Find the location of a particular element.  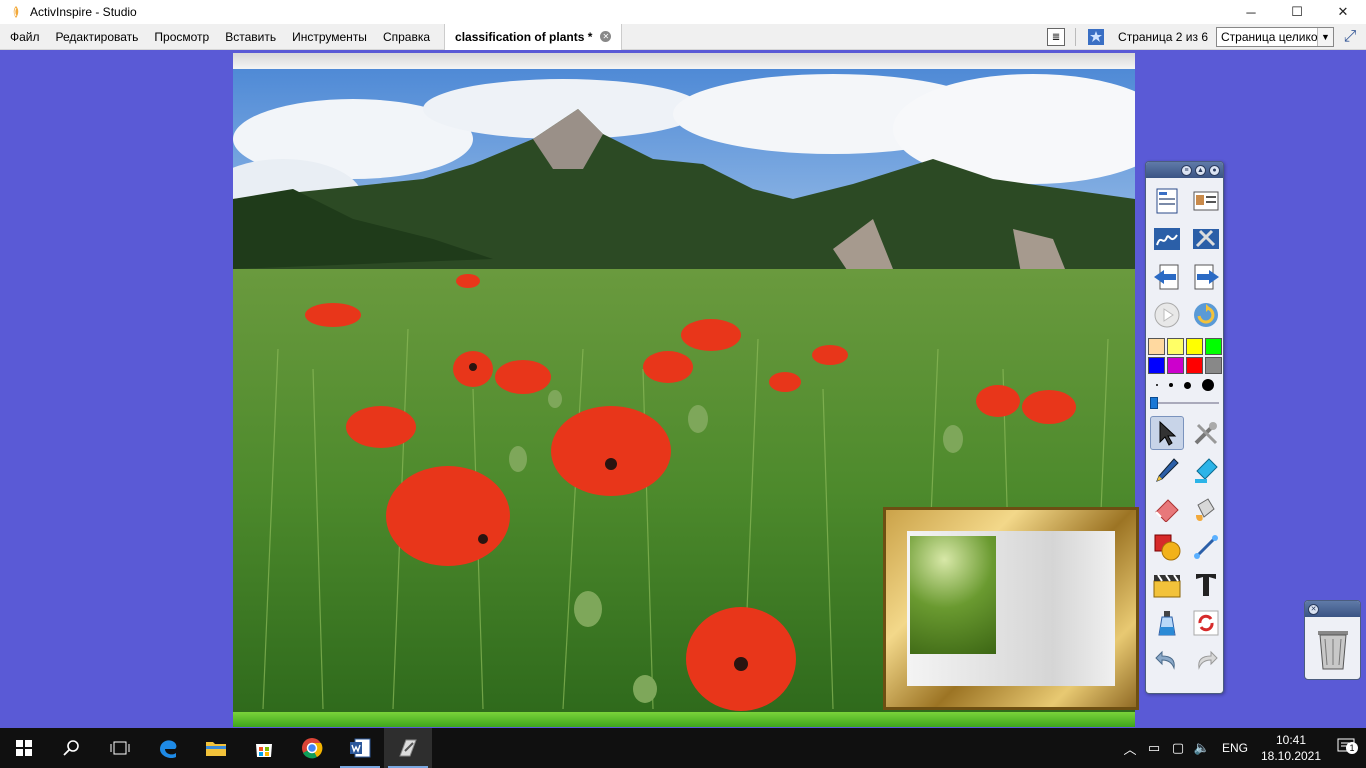

flipchart-icon is located at coordinates (1096, 37).